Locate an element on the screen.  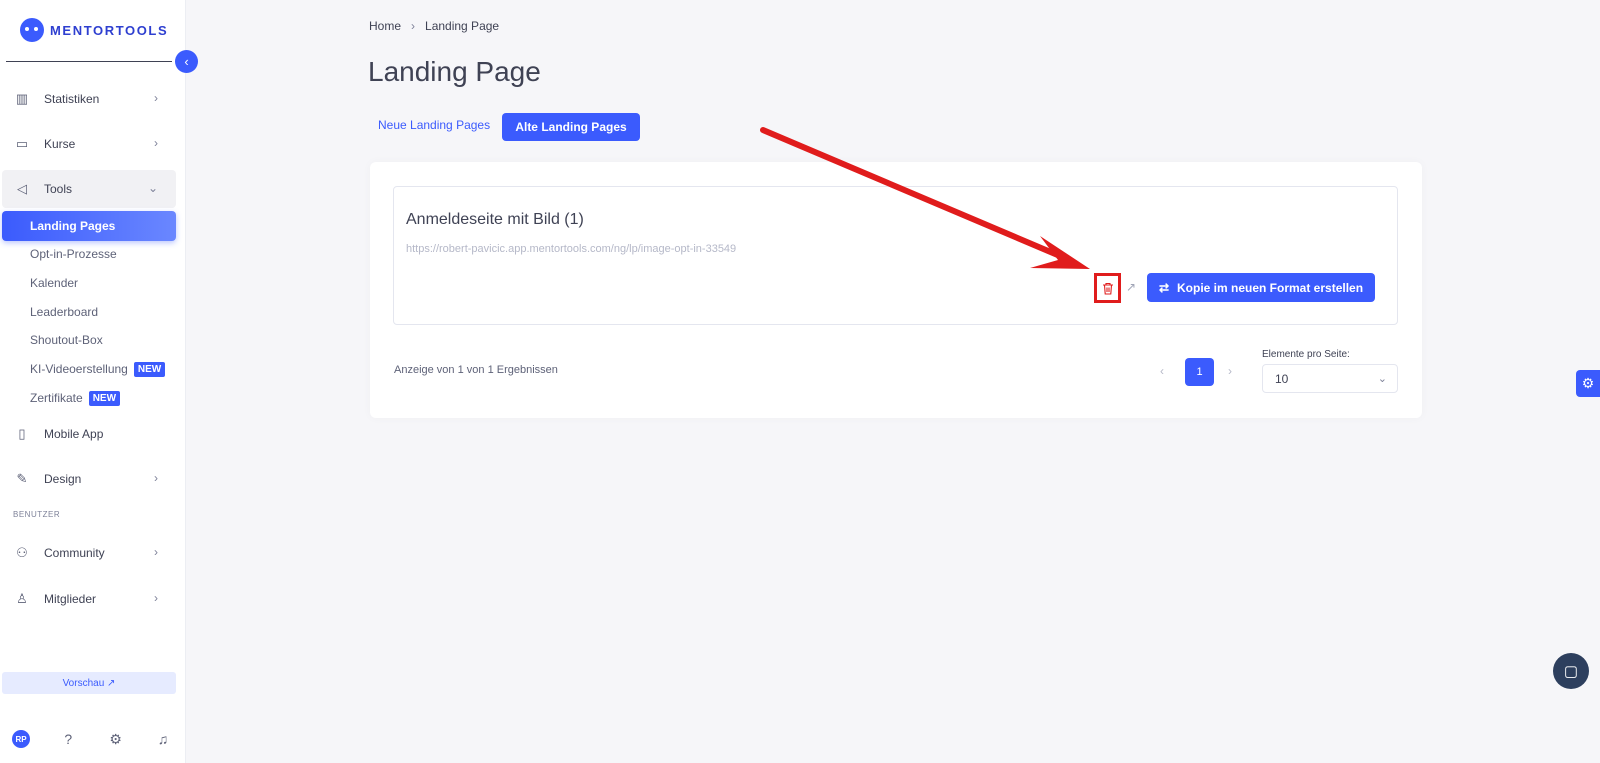
page-title: Landing Page is located at coordinates (454, 71).